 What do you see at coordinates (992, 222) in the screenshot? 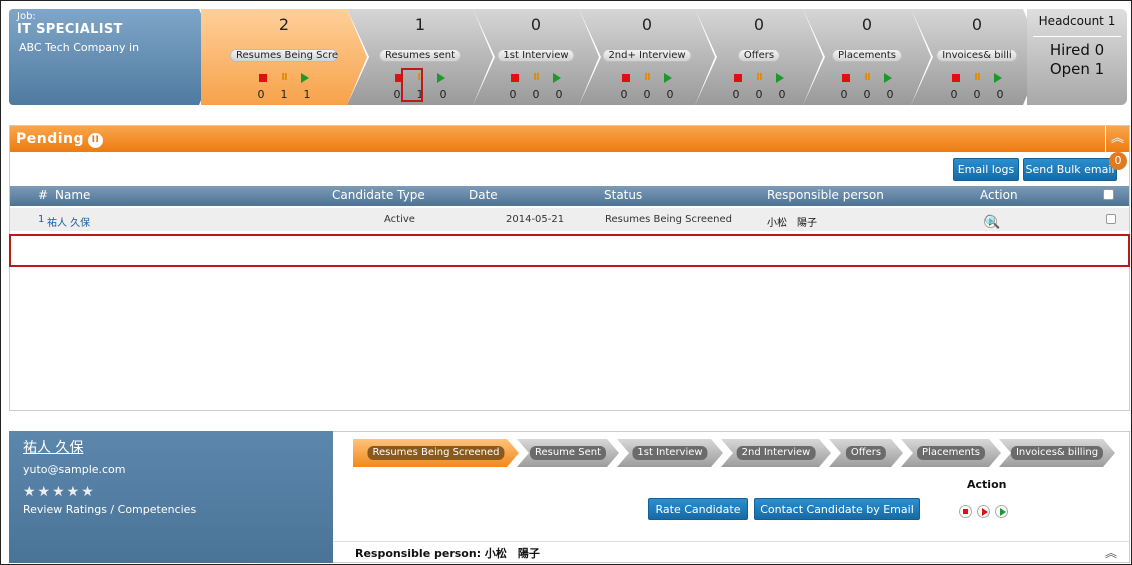
I see `search-icon: 🔍` at bounding box center [992, 222].